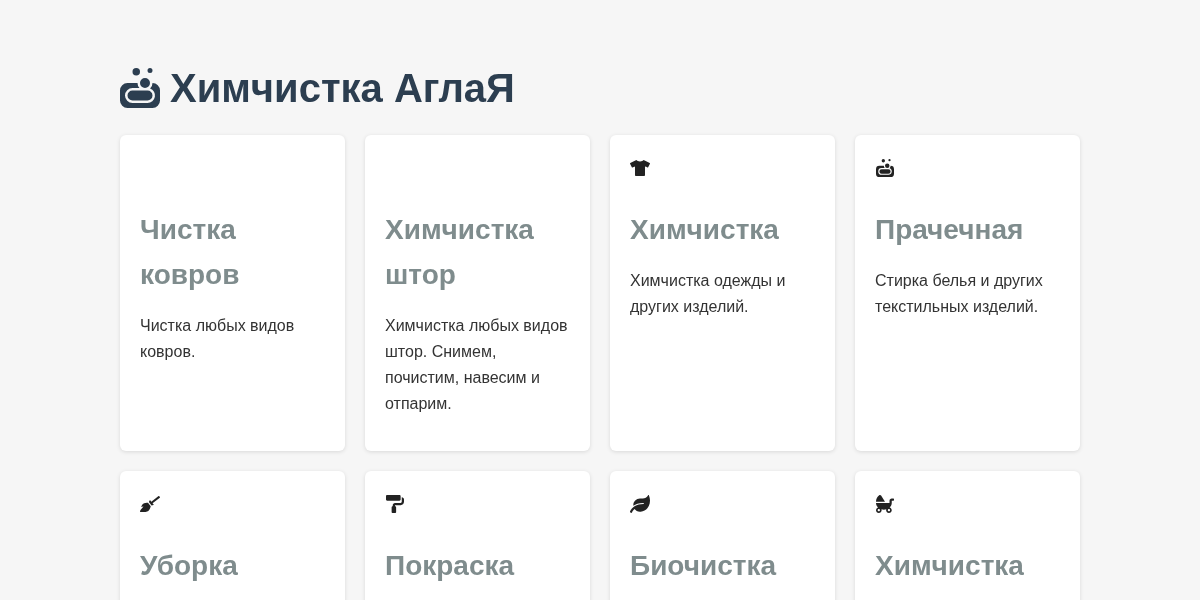  I want to click on site-title: Химчистка АглаЯ, so click(342, 88).